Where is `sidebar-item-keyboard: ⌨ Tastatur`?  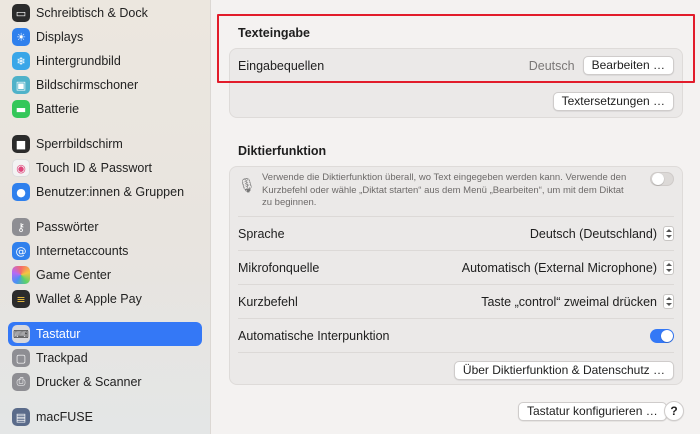
sidebar-item-keyboard: ⌨ Tastatur is located at coordinates (105, 334).